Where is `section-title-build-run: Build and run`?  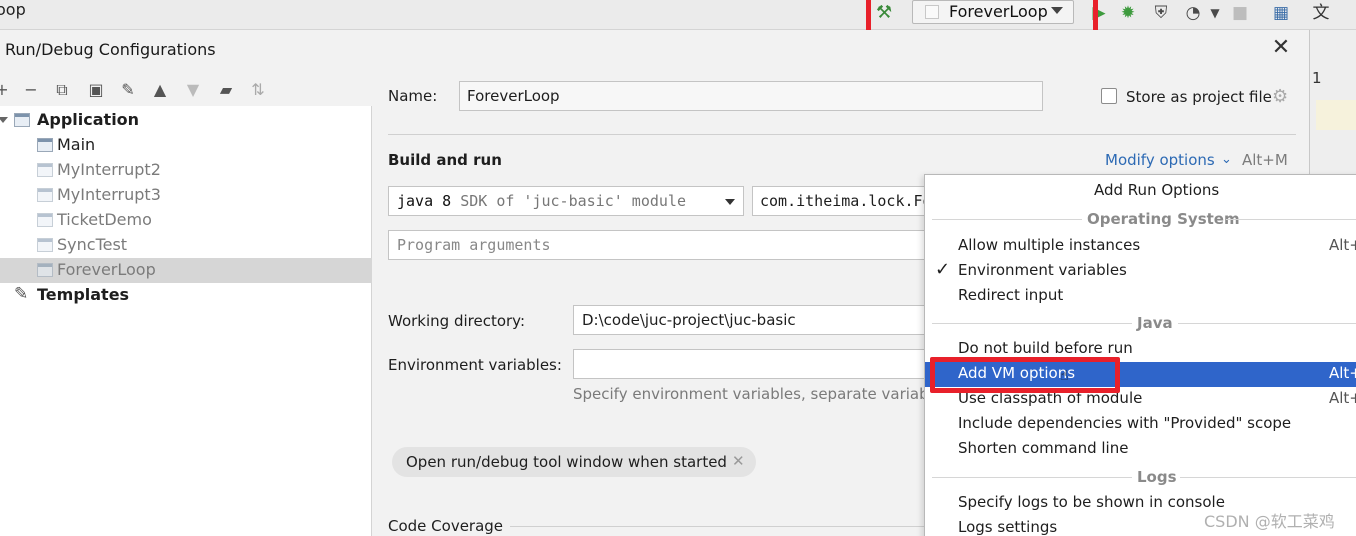 section-title-build-run: Build and run is located at coordinates (445, 160).